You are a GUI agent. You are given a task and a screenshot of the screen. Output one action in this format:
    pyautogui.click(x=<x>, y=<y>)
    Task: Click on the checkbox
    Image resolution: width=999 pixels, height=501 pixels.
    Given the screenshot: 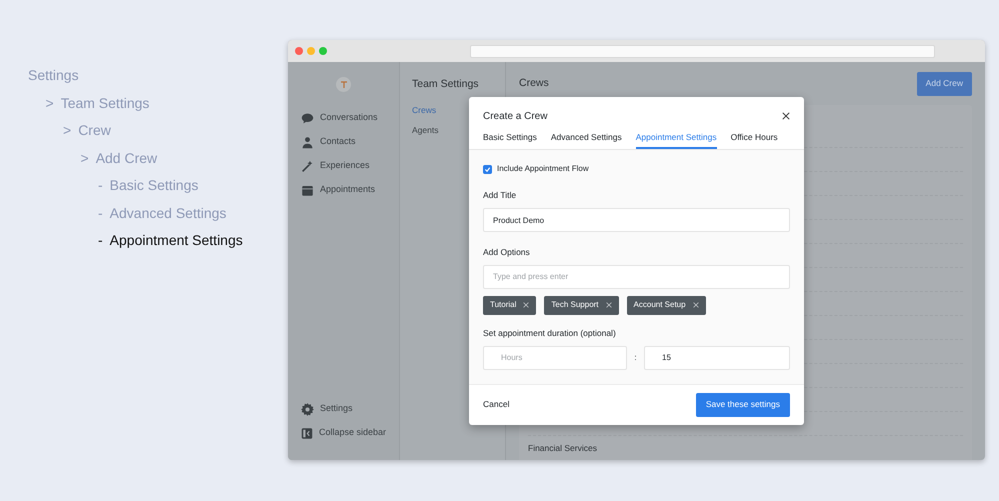 What is the action you would take?
    pyautogui.click(x=487, y=169)
    